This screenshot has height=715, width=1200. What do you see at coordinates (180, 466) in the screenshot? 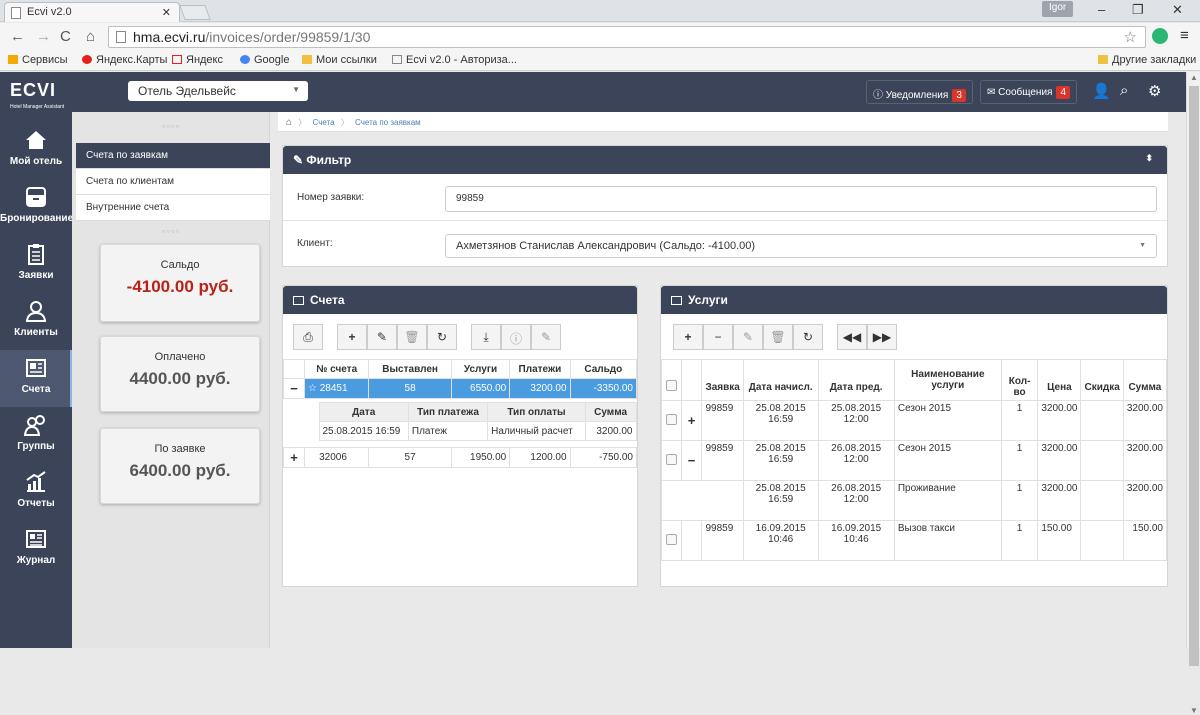
I see `order-total-card: По заявке 6400.00 руб.` at bounding box center [180, 466].